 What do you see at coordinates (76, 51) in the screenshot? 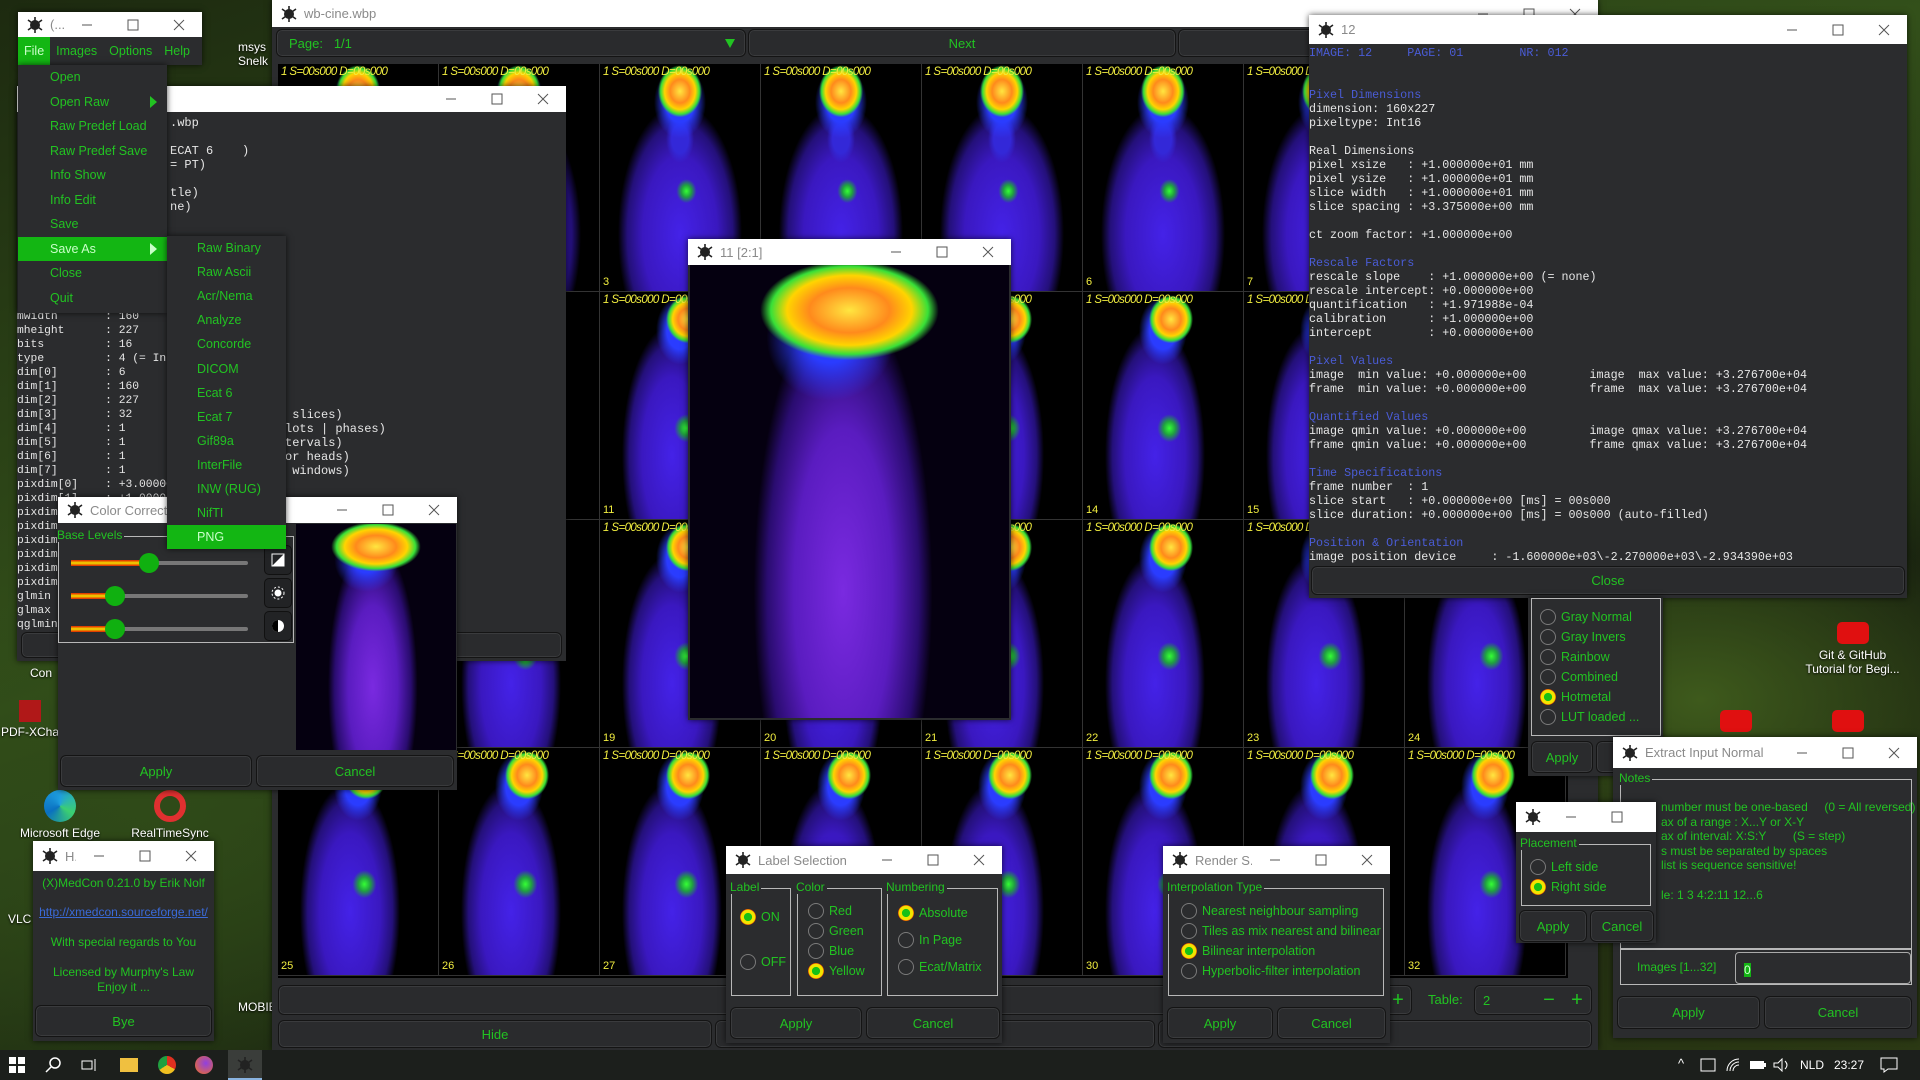
I see `menu-images: Images` at bounding box center [76, 51].